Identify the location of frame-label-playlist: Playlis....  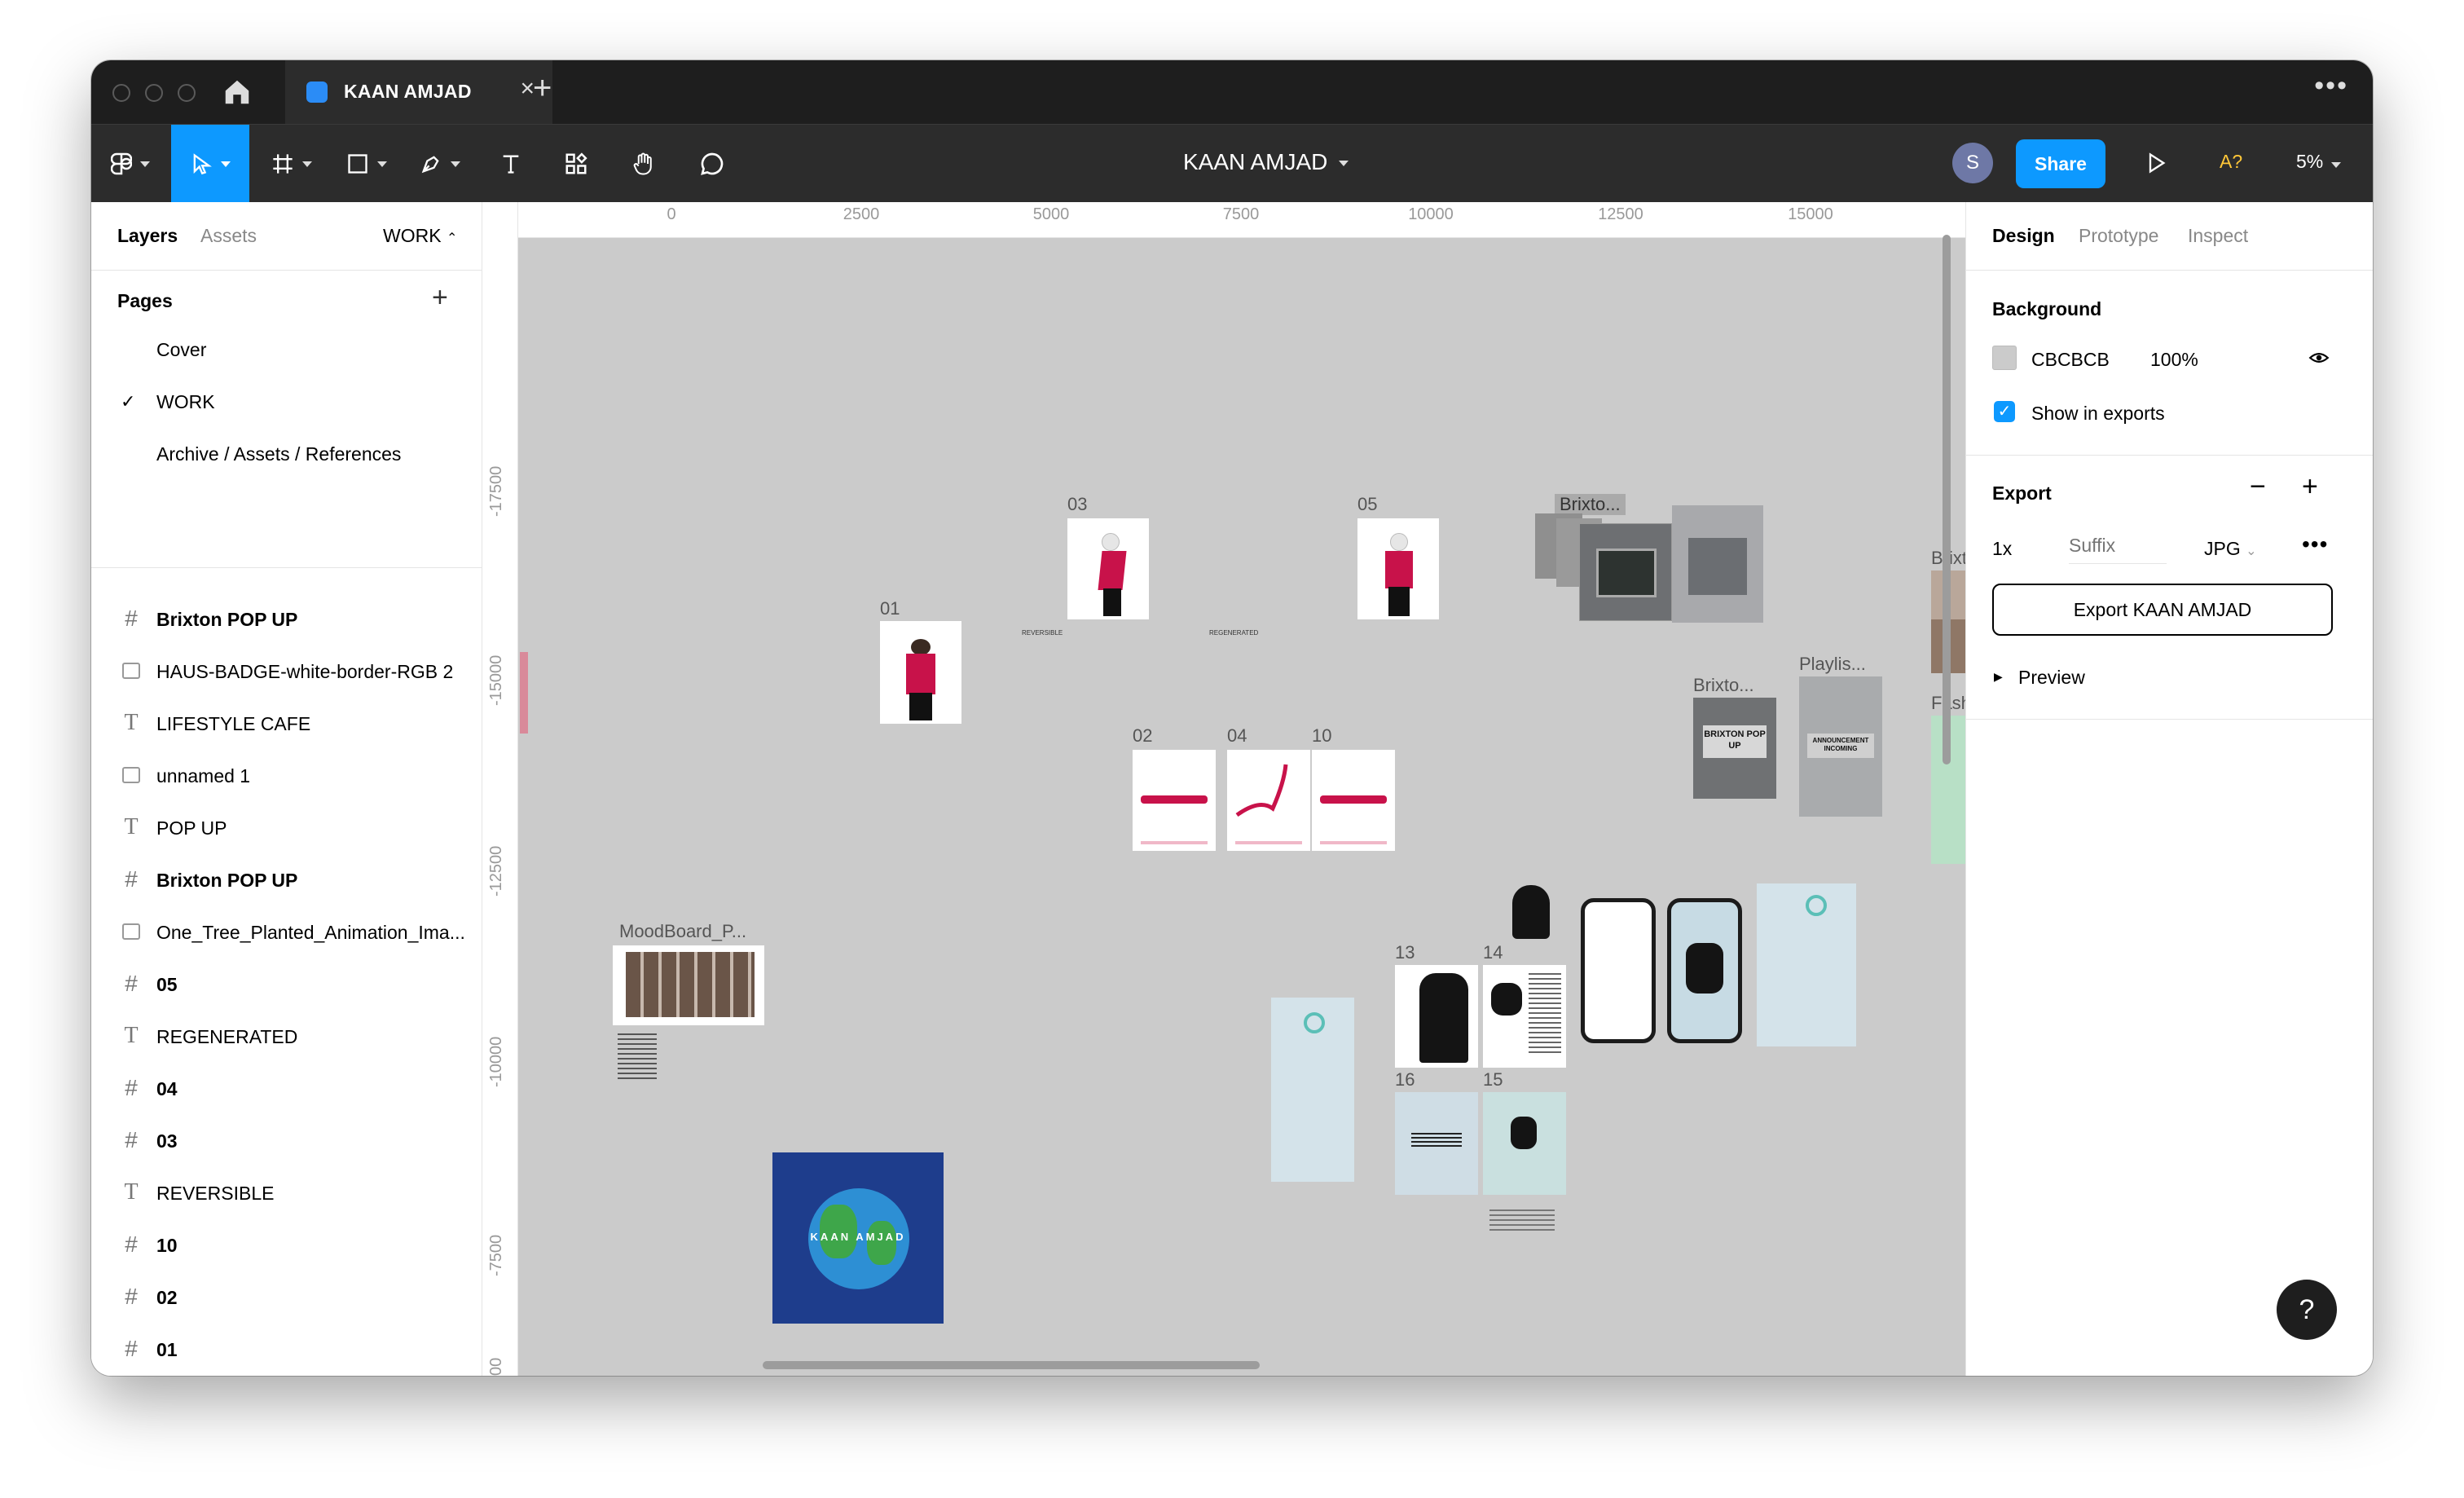
(1832, 665).